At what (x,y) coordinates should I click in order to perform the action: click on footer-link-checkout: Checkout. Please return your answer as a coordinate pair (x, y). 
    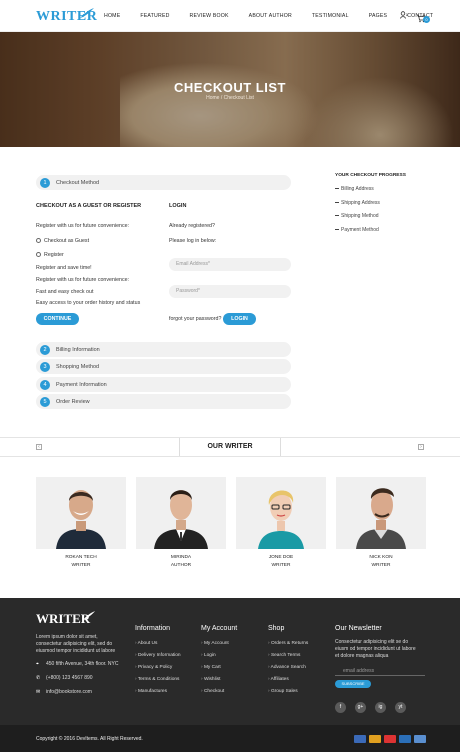
    Looking at the image, I should click on (212, 691).